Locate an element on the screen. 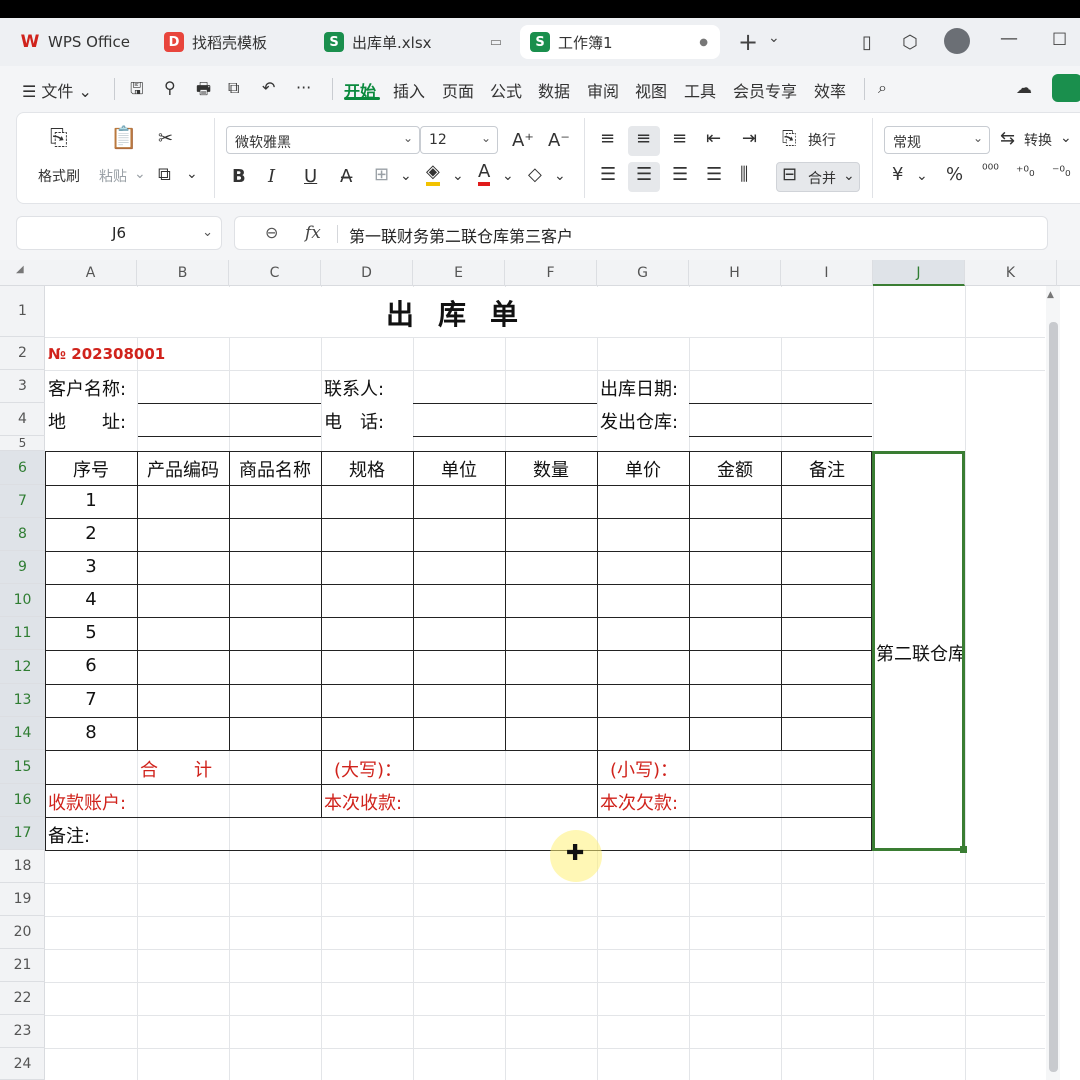  tab-list-chevron-icon: ⌄ is located at coordinates (774, 38).